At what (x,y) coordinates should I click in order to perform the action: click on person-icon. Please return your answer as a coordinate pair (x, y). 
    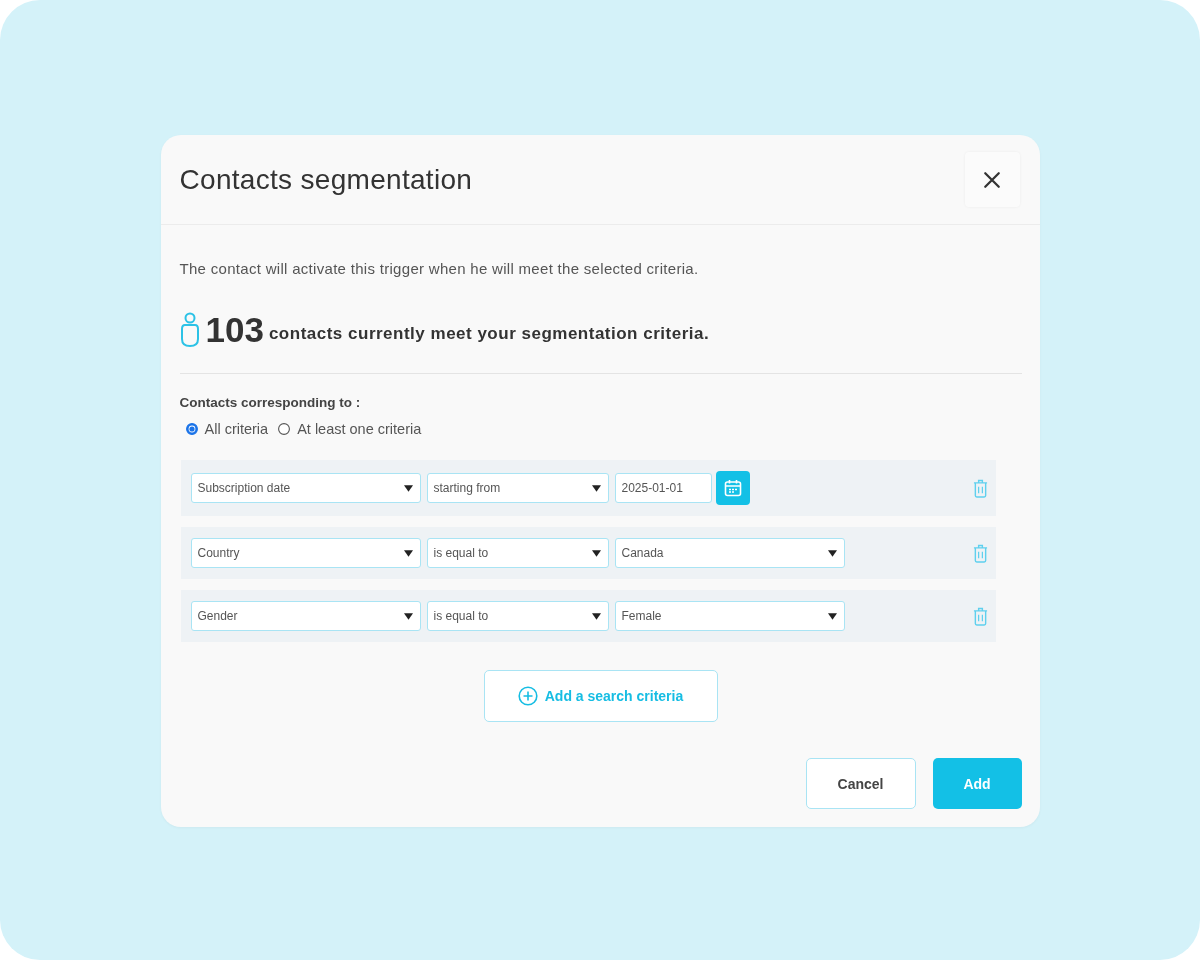
    Looking at the image, I should click on (189, 330).